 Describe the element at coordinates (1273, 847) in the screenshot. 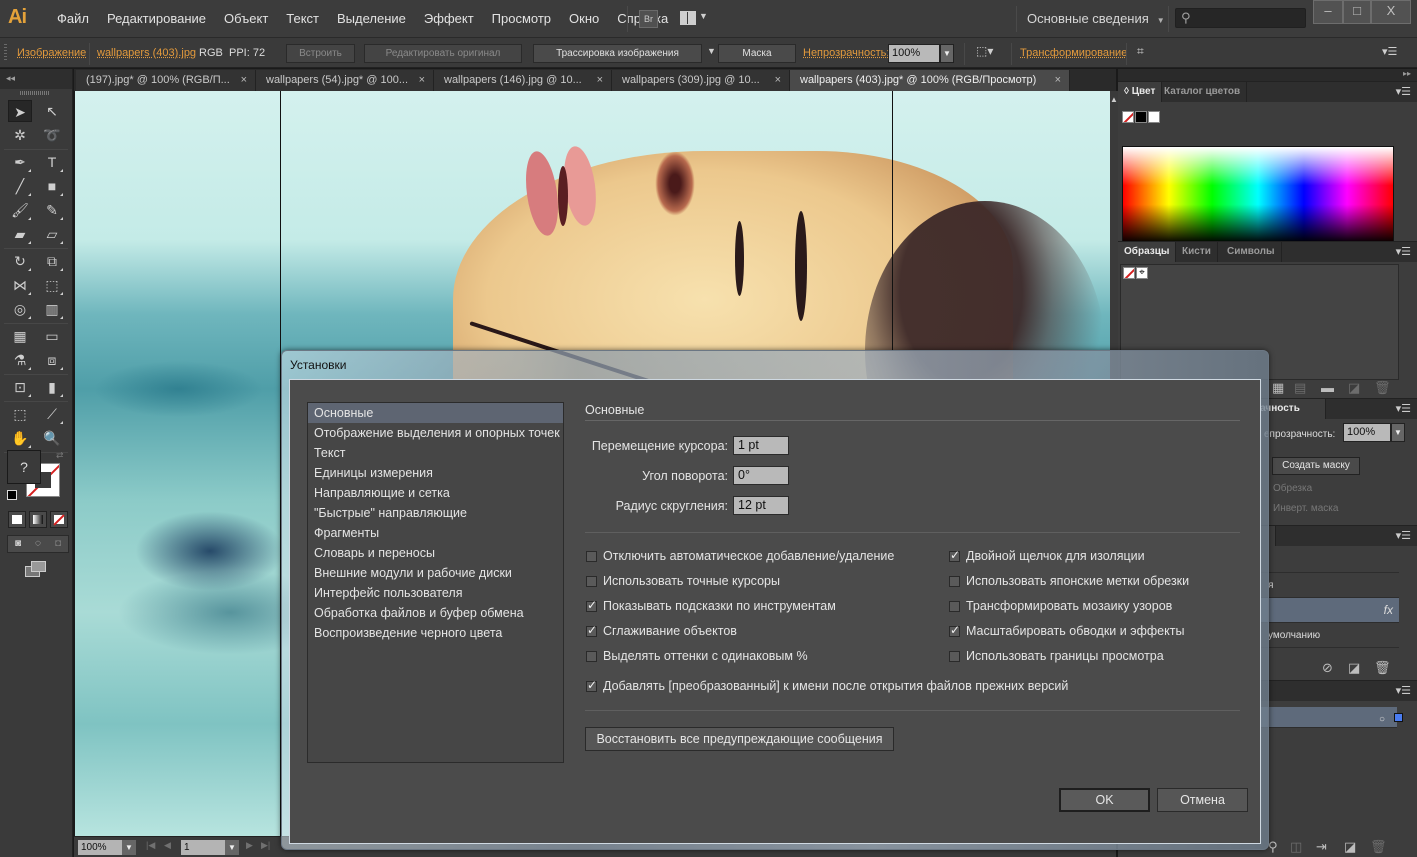

I see `locate-object-icon: ⚲` at that location.